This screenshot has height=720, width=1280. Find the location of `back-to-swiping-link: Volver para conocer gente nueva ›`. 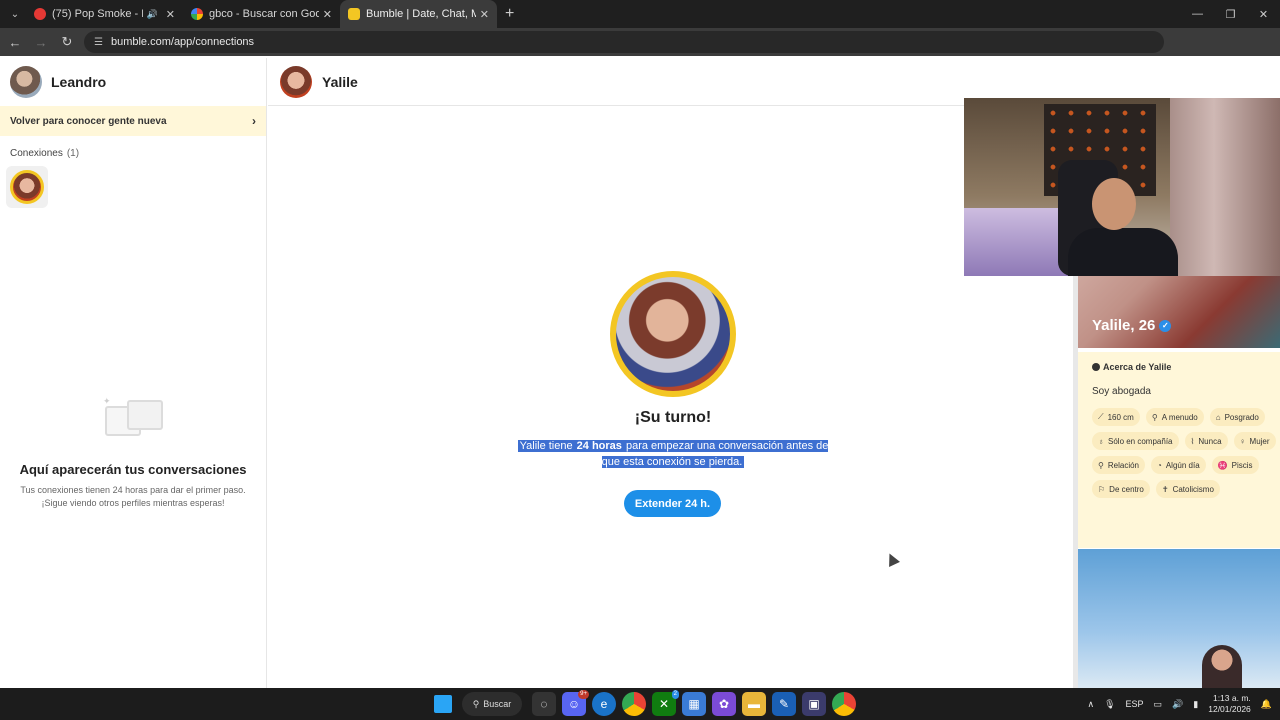

back-to-swiping-link: Volver para conocer gente nueva › is located at coordinates (133, 121).